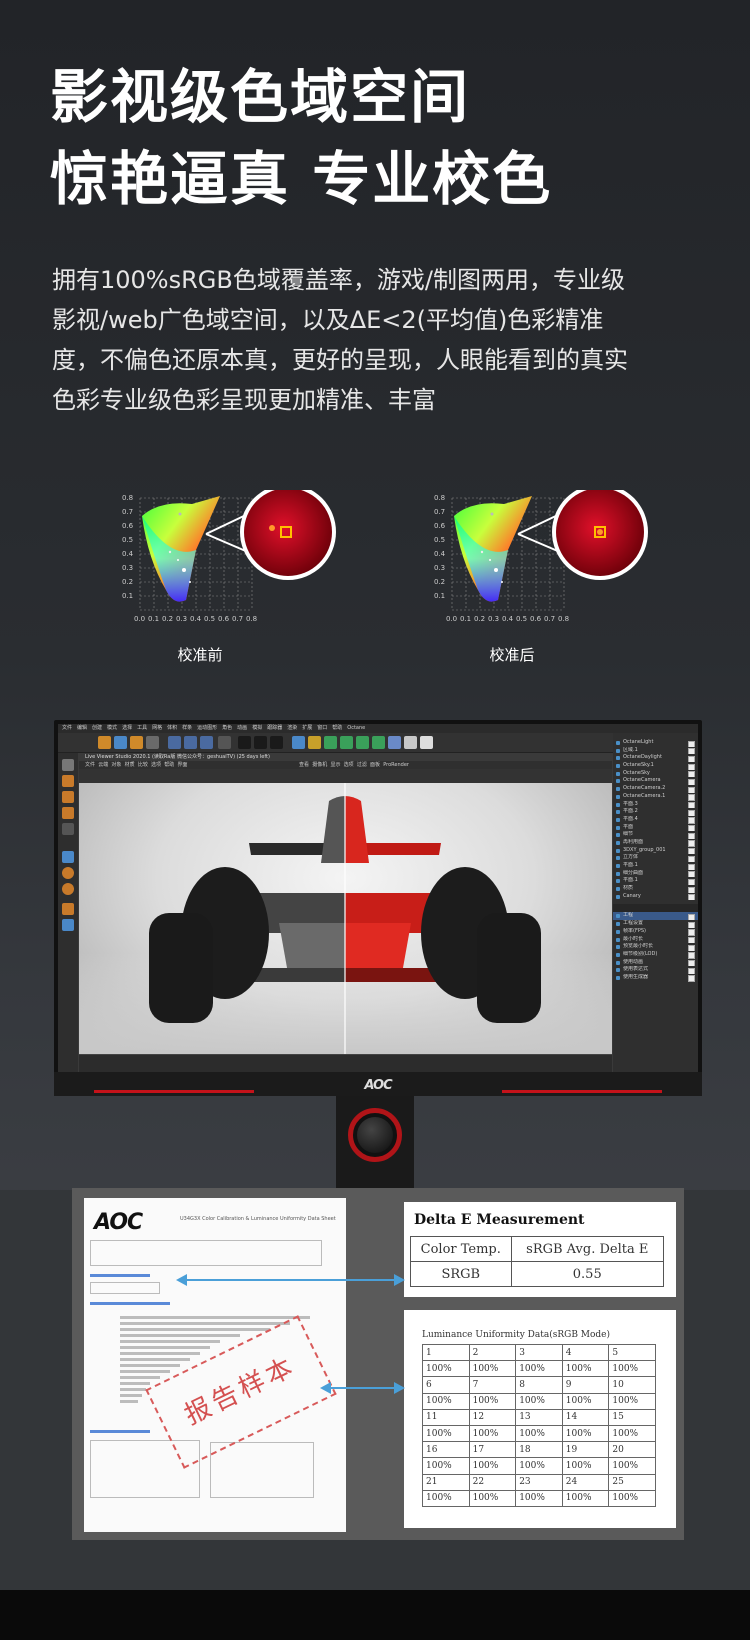 The height and width of the screenshot is (1640, 750). I want to click on subdivide-icon, so click(330, 742).